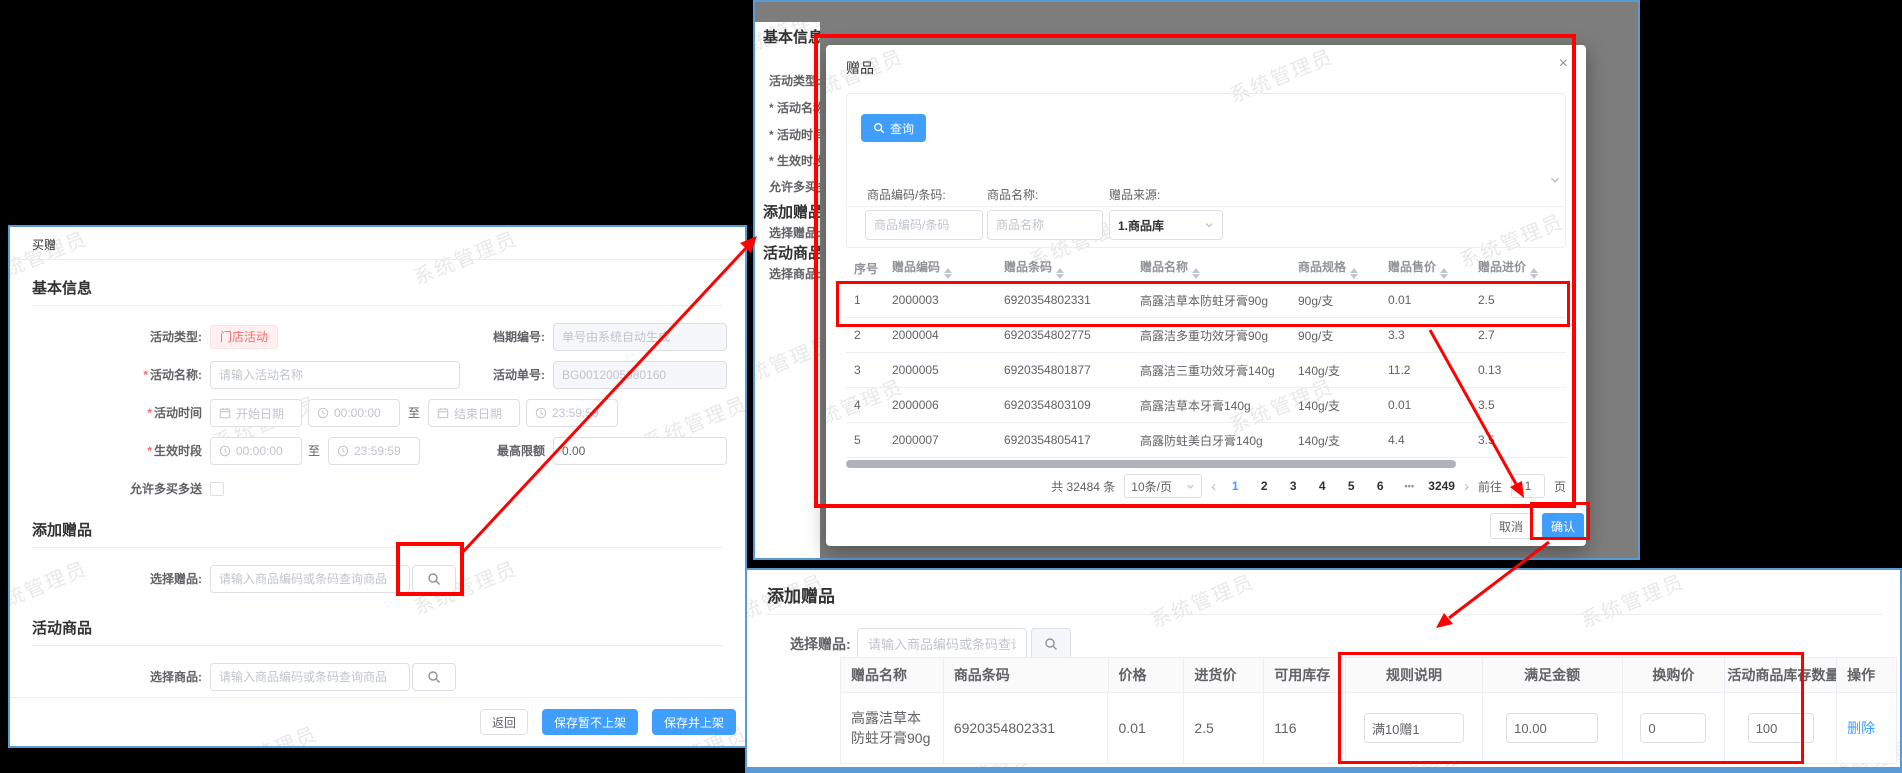 The width and height of the screenshot is (1902, 773). Describe the element at coordinates (924, 225) in the screenshot. I see `filter-code-input` at that location.